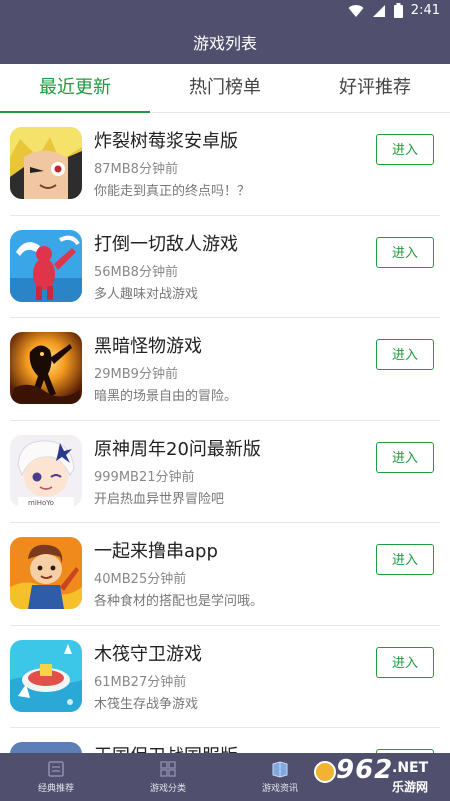 The height and width of the screenshot is (801, 450). Describe the element at coordinates (225, 677) in the screenshot. I see `list-item: 木筏守卫游戏 61MB27分钟前 木筏生存战争游戏 进入` at that location.